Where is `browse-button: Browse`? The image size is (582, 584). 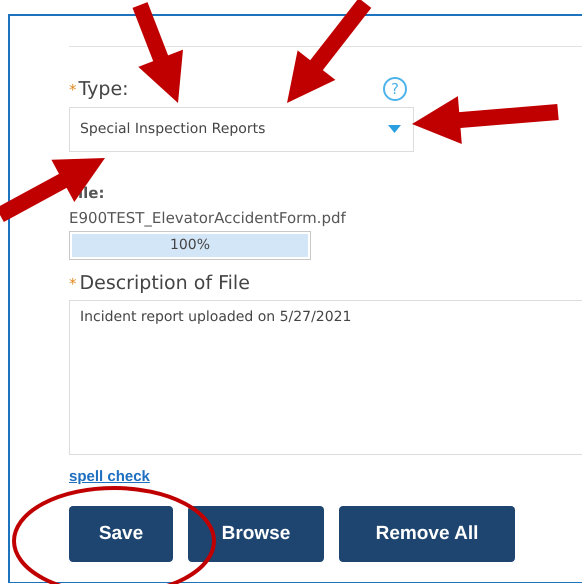
browse-button: Browse is located at coordinates (256, 534).